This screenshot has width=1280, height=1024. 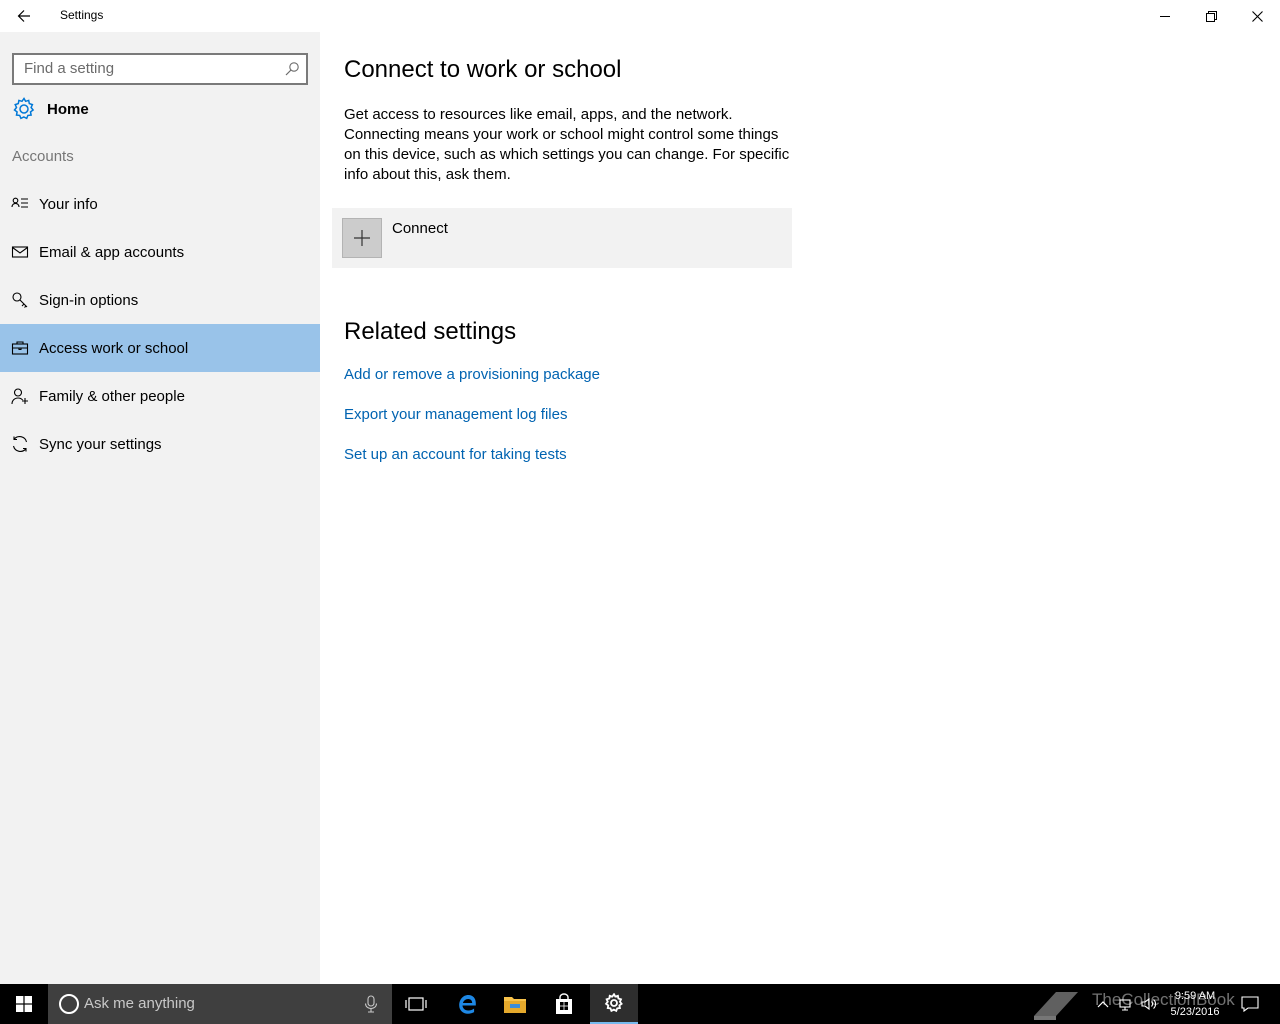 I want to click on close-icon, so click(x=1257, y=16).